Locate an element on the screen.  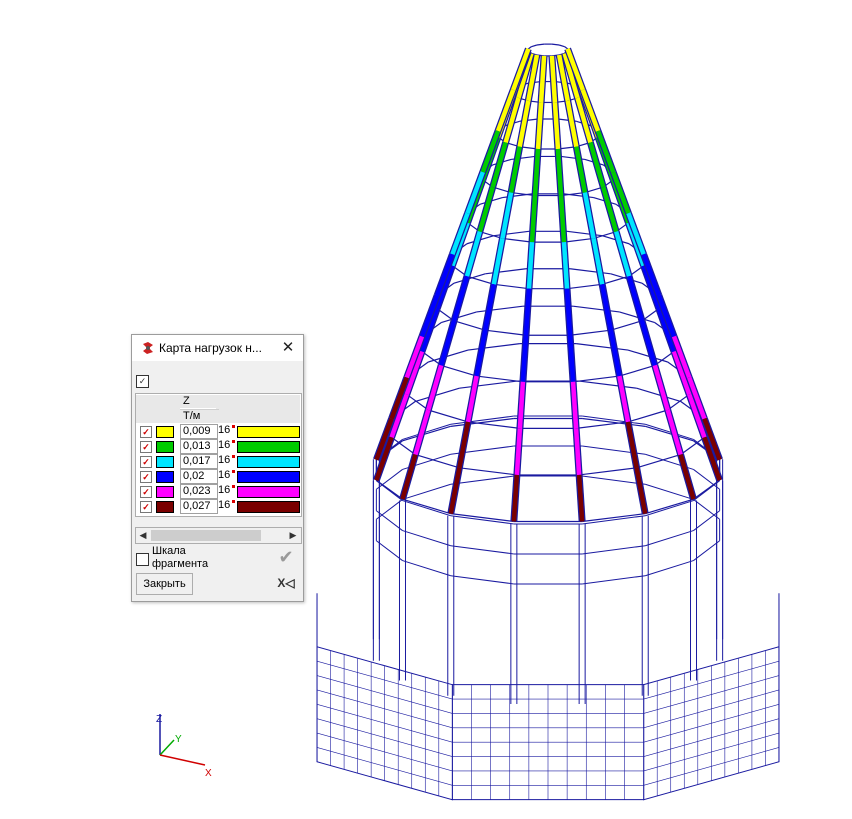
app-logo-icon is located at coordinates (148, 348).